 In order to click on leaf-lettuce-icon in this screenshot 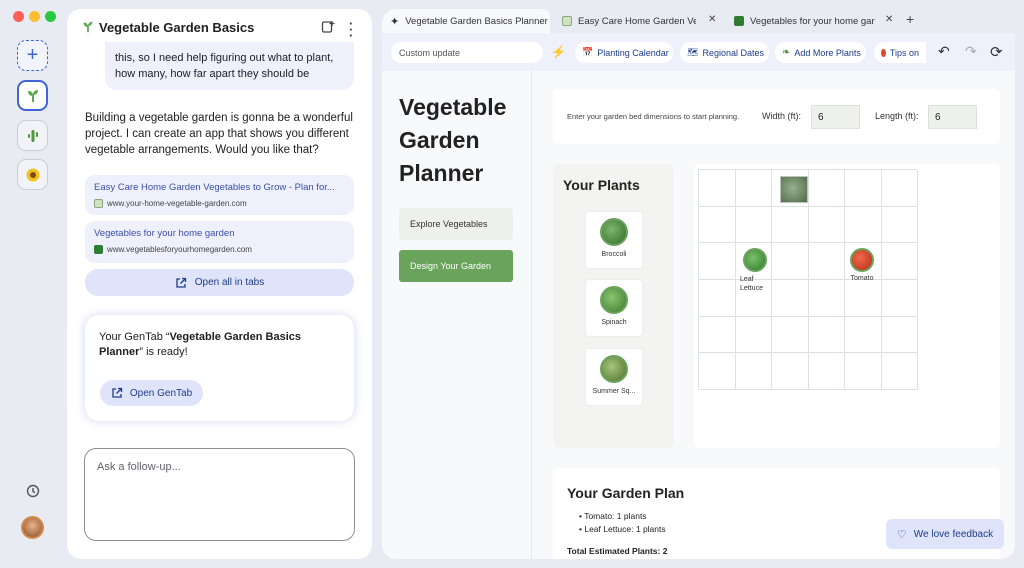, I will do `click(755, 260)`.